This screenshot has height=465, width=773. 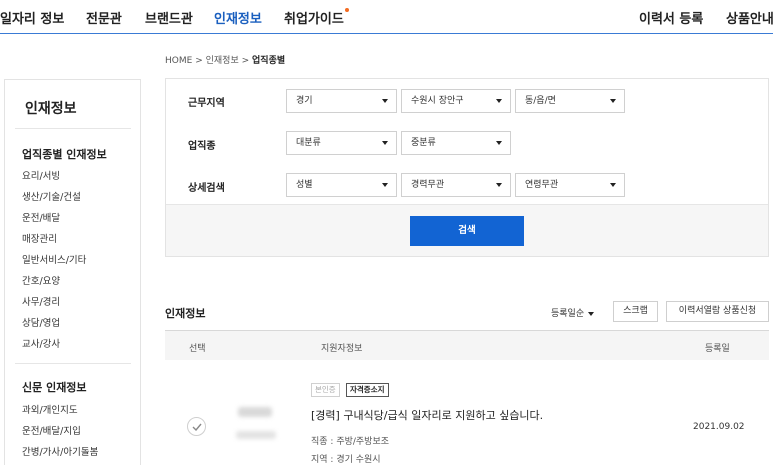 I want to click on nav-career-guide: 취업가이드, so click(x=316, y=17).